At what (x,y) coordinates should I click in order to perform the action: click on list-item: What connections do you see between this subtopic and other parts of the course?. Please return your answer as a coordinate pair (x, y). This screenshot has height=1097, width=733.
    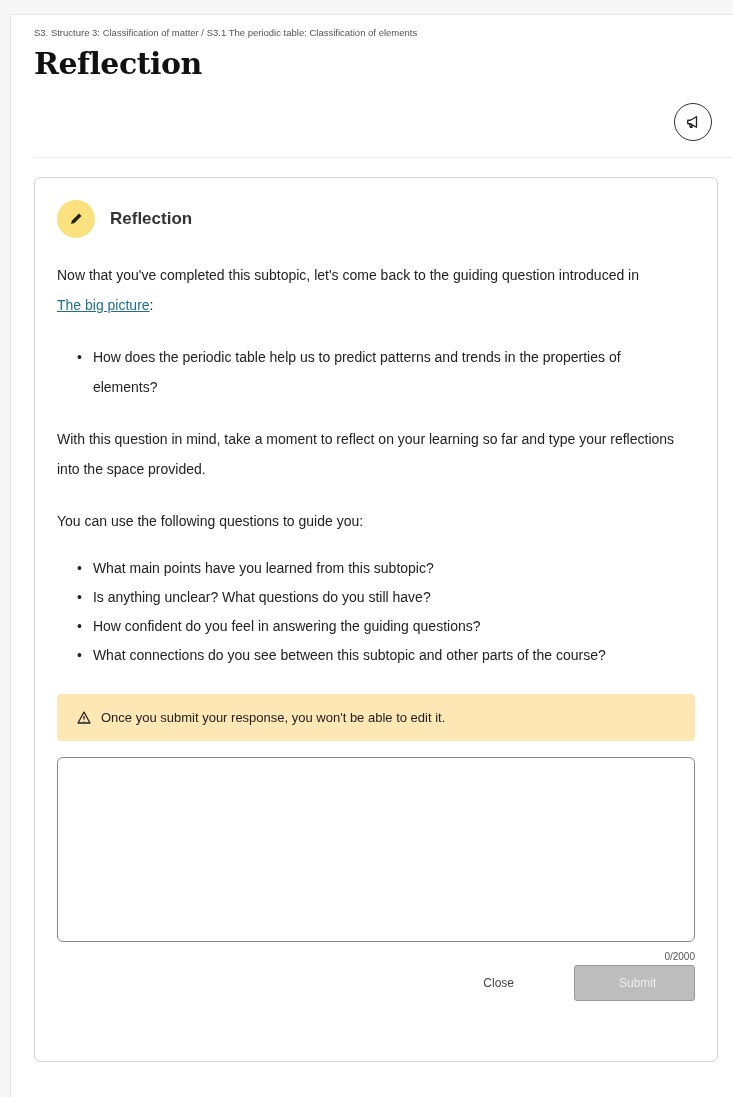
    Looking at the image, I should click on (349, 655).